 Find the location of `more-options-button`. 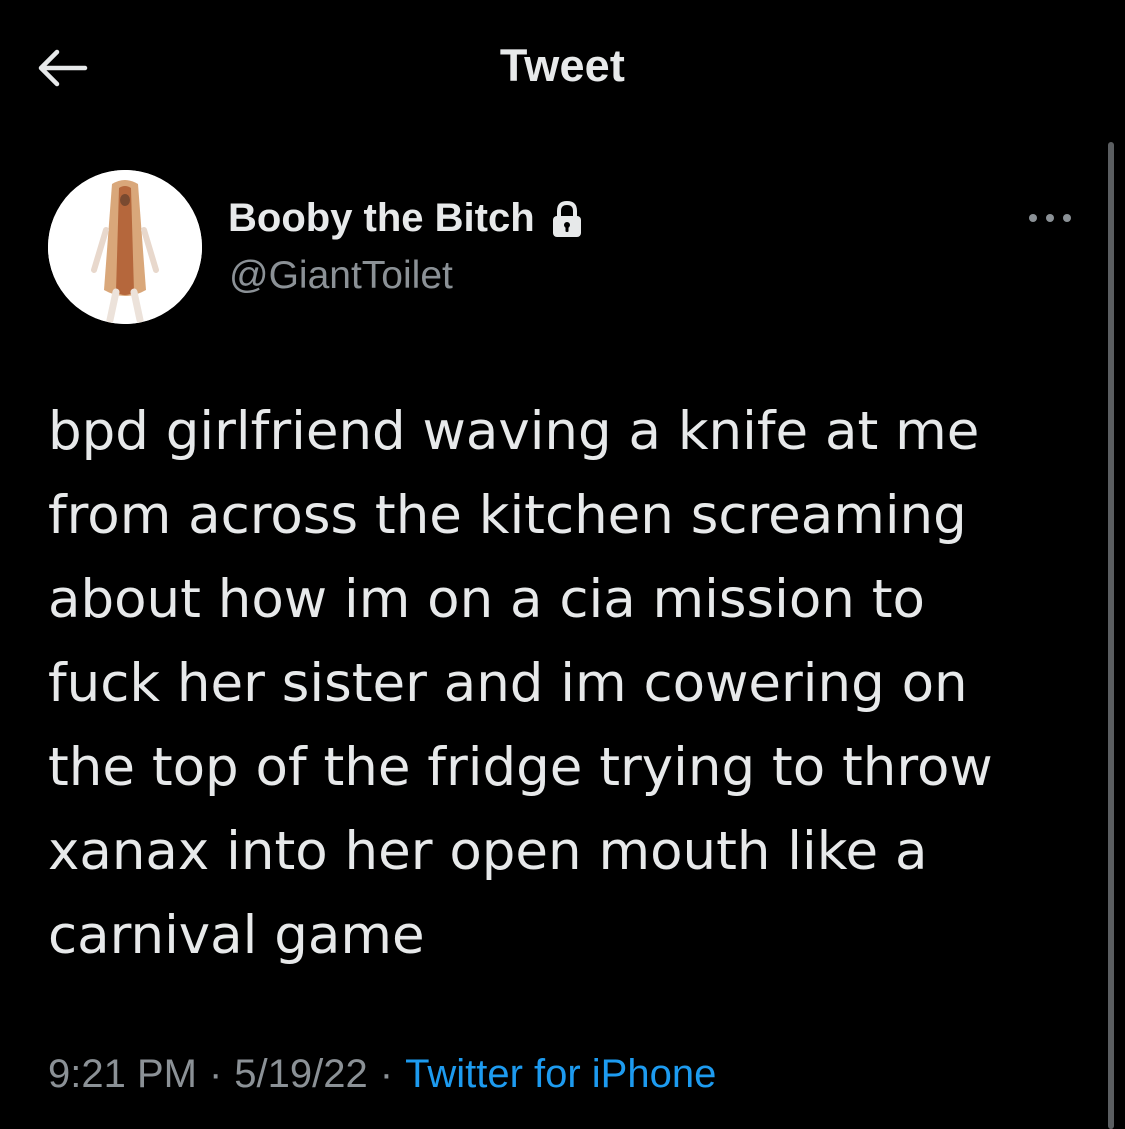

more-options-button is located at coordinates (1050, 218).